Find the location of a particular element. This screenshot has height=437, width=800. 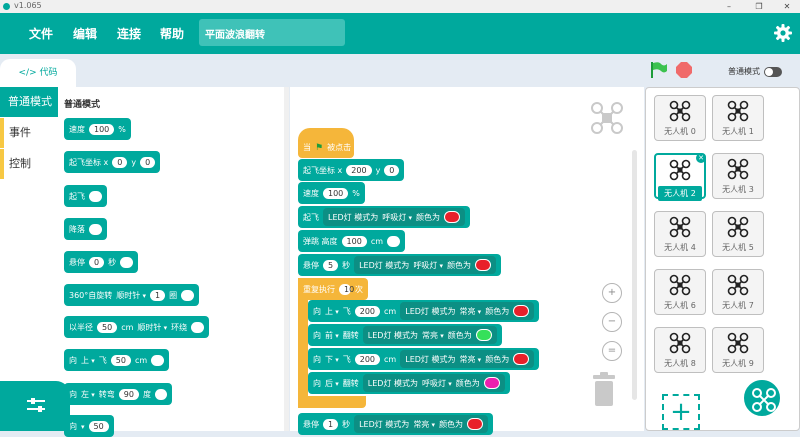

tab-row: </> 代码 is located at coordinates (322, 70).